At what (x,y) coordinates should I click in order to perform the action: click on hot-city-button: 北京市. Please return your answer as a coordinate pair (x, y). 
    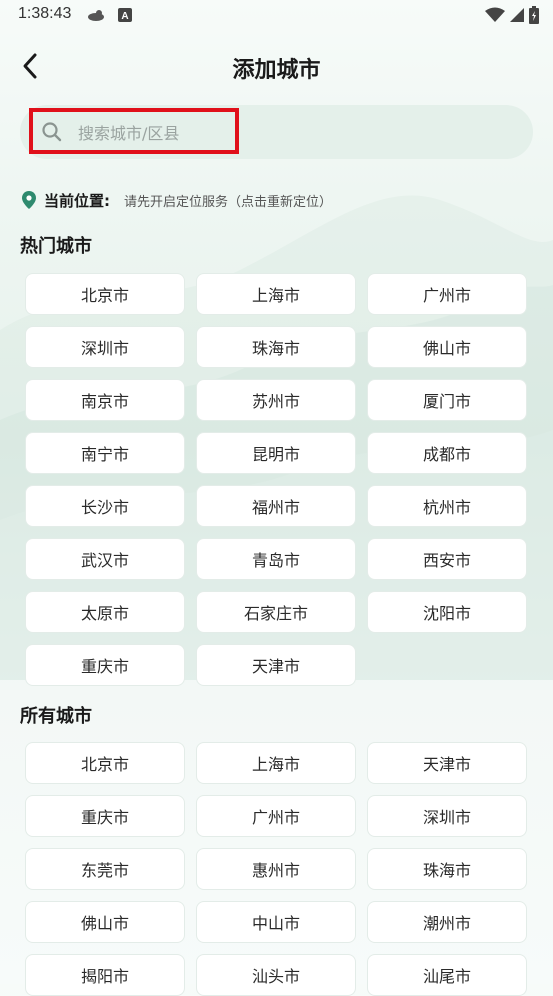
    Looking at the image, I should click on (105, 294).